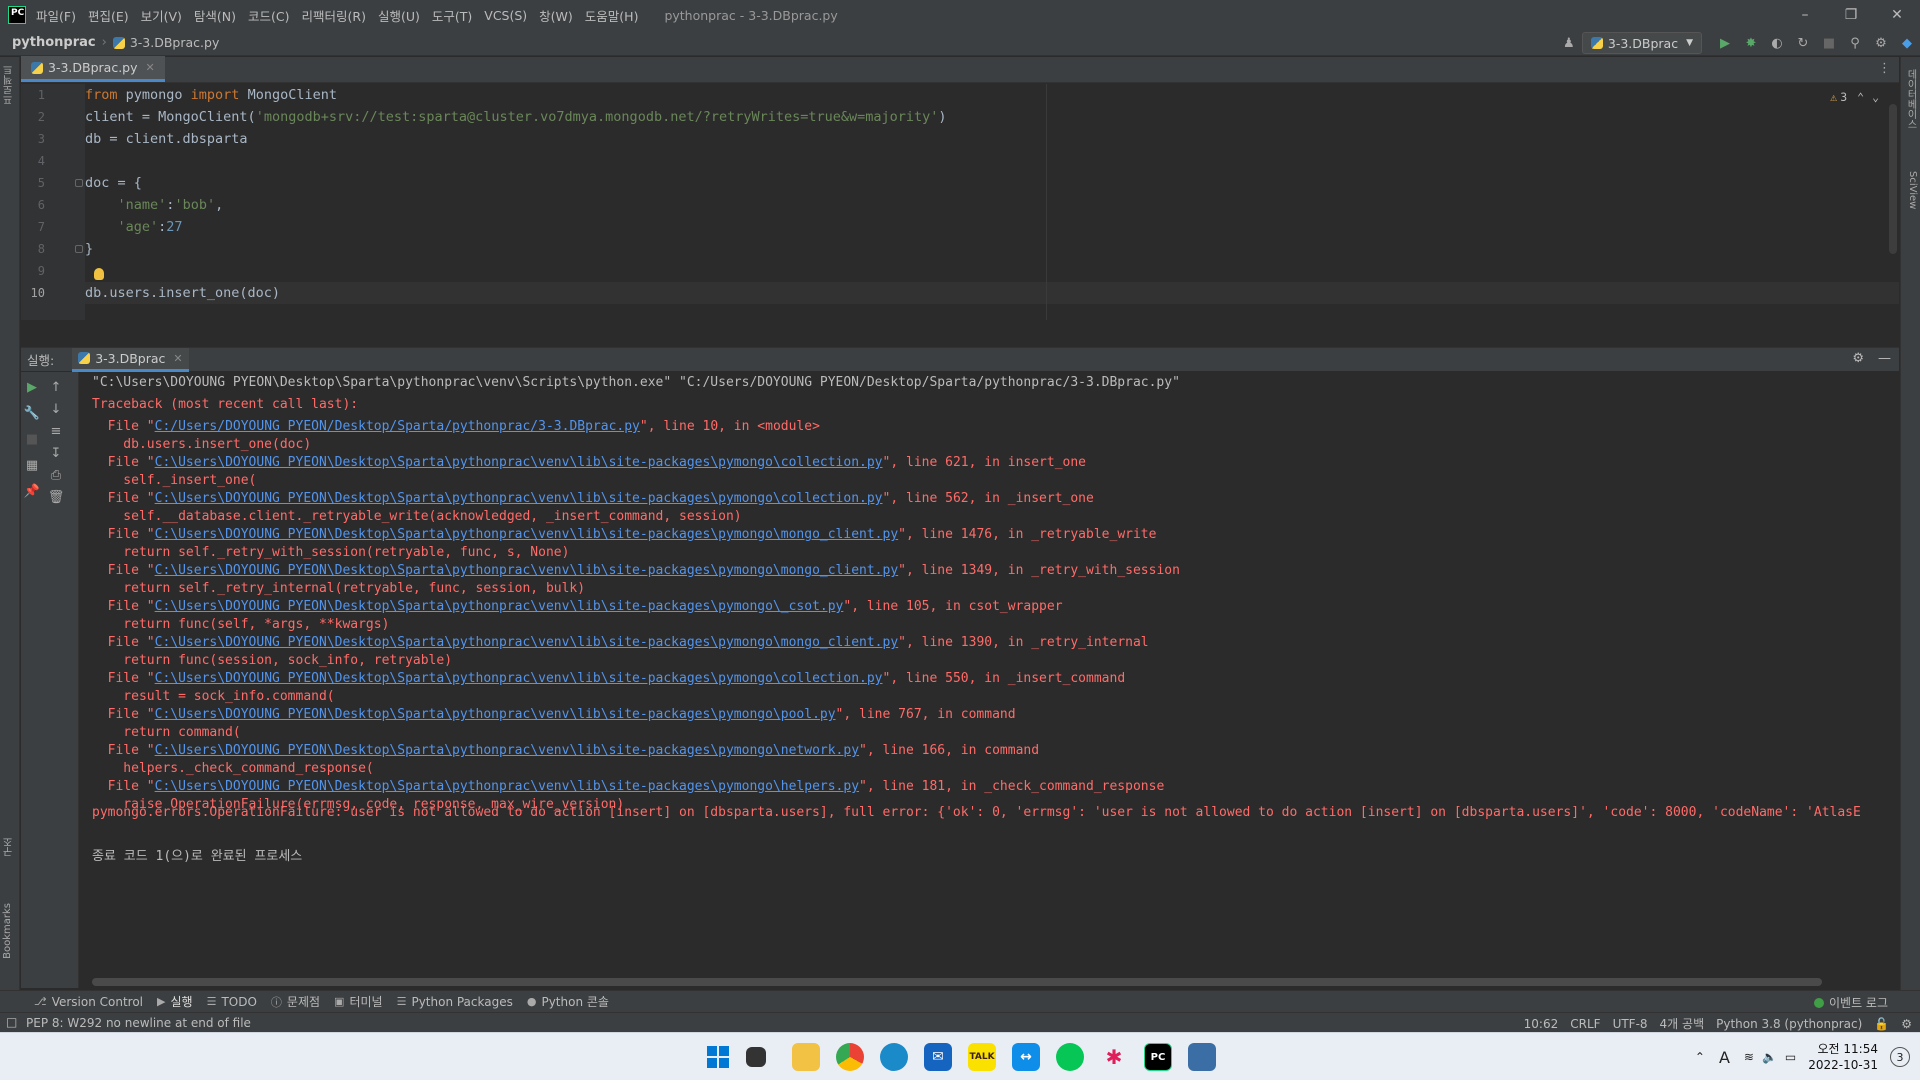 Image resolution: width=1920 pixels, height=1080 pixels. What do you see at coordinates (88, 1002) in the screenshot?
I see `tool-tab-version-control: ⎇ Version Control` at bounding box center [88, 1002].